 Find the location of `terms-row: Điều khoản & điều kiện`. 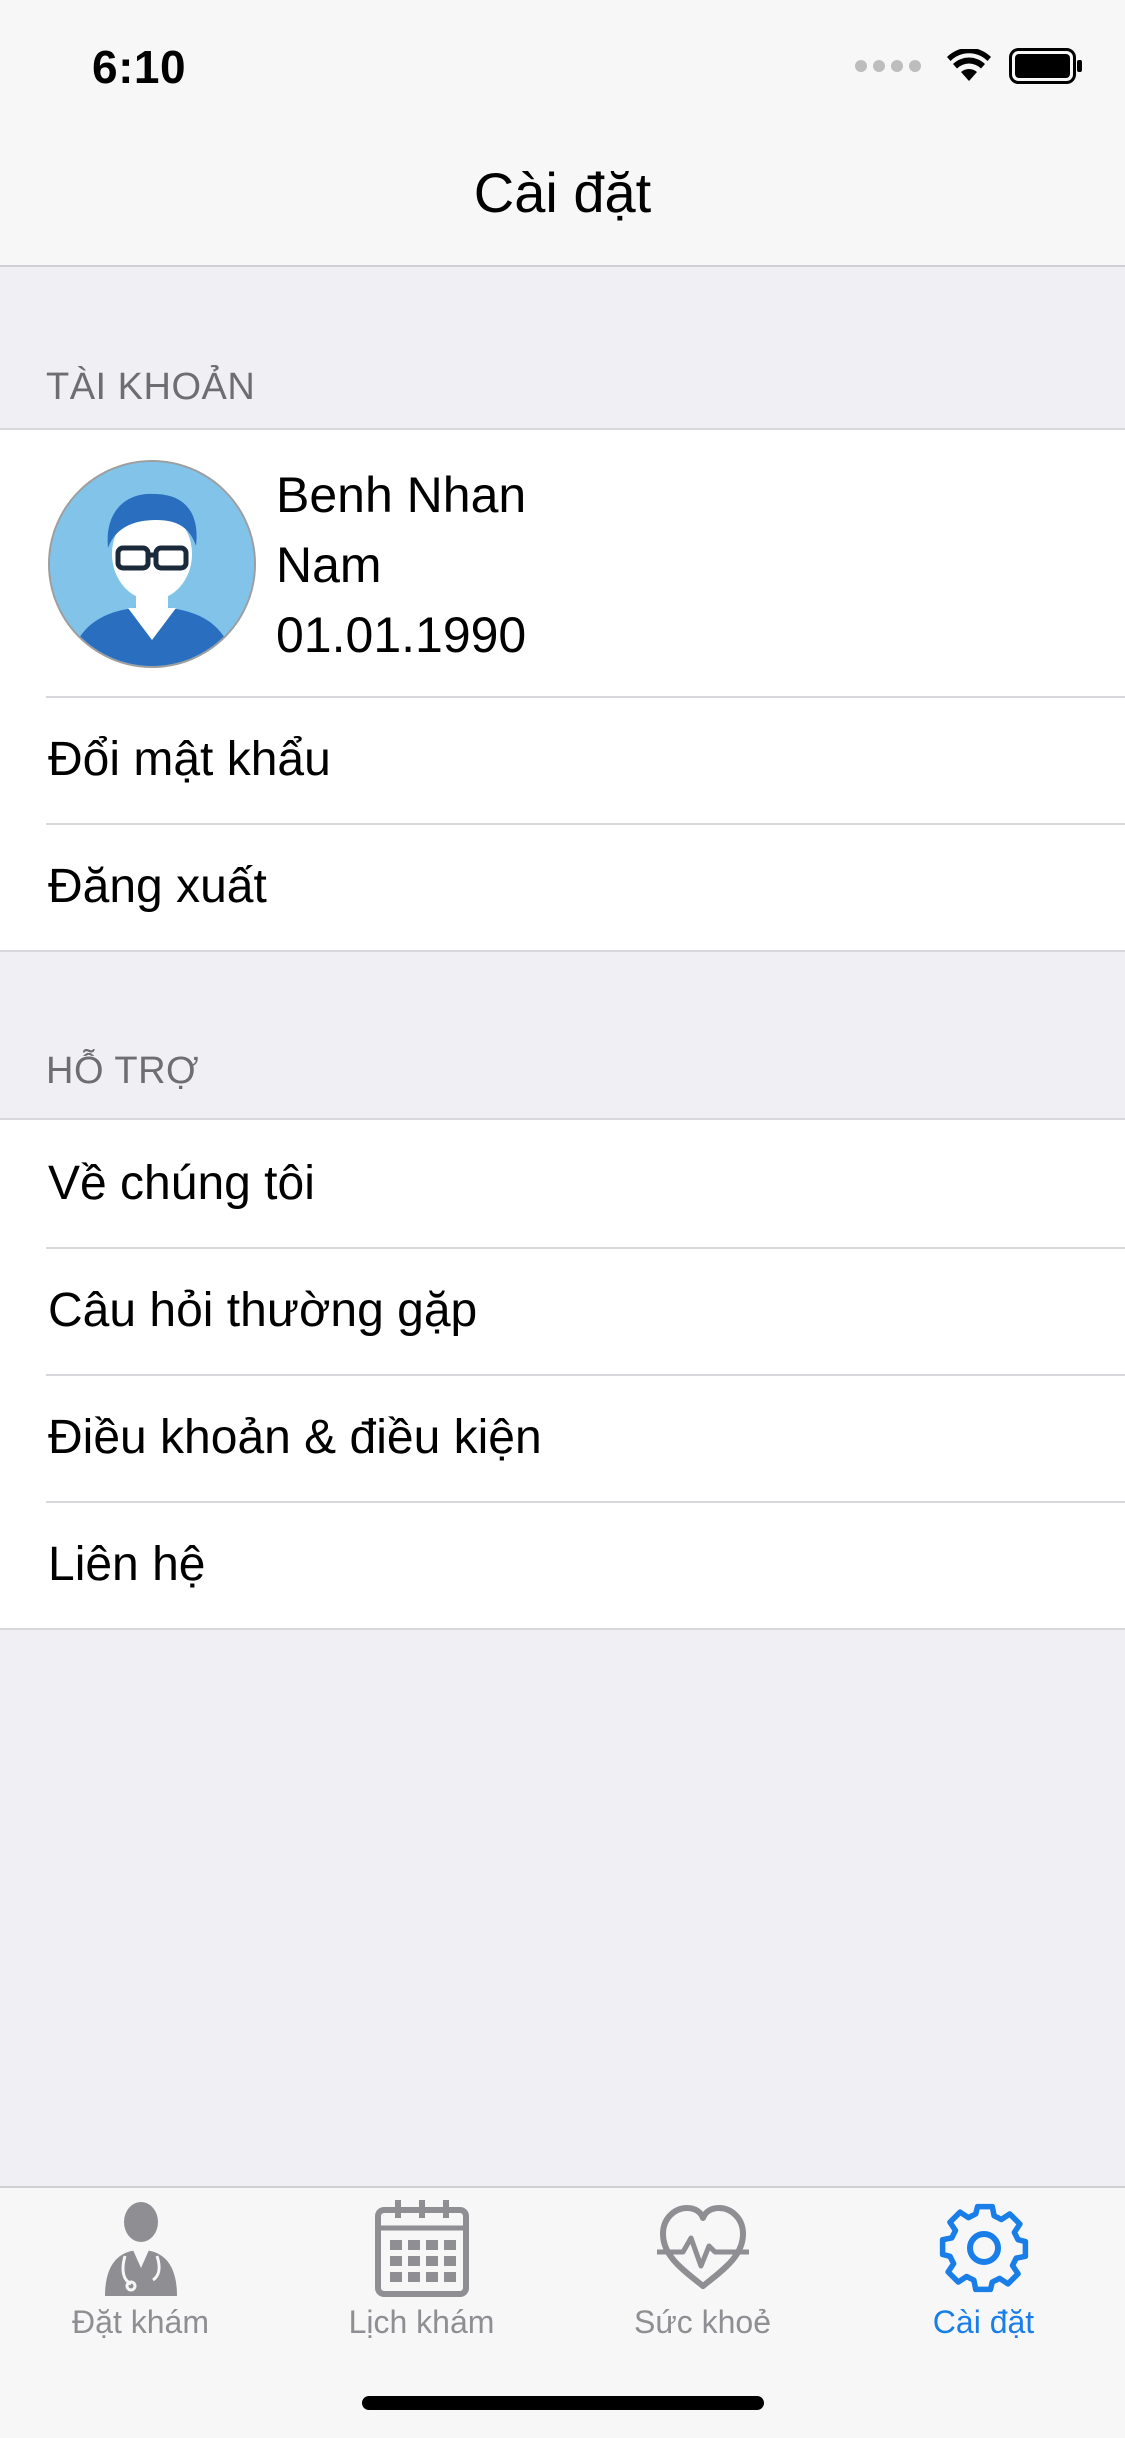

terms-row: Điều khoản & điều kiện is located at coordinates (562, 1437).